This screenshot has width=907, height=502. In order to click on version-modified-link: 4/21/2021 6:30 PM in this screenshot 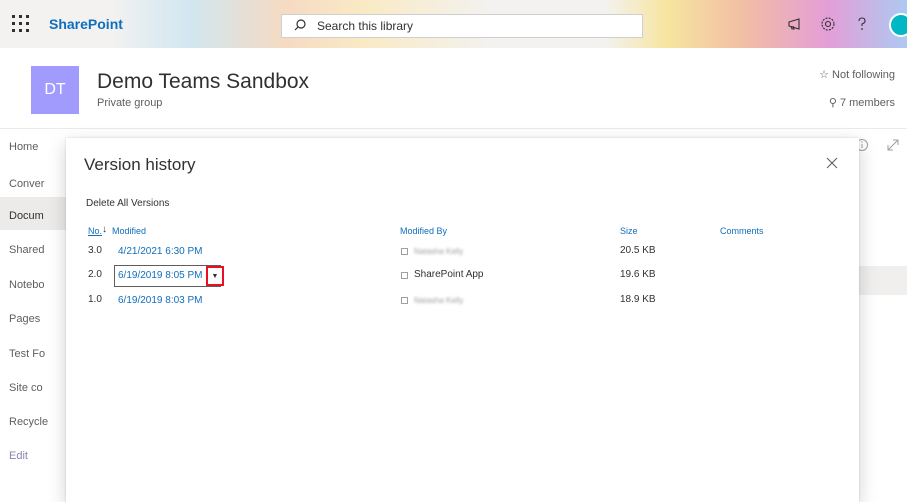, I will do `click(160, 251)`.